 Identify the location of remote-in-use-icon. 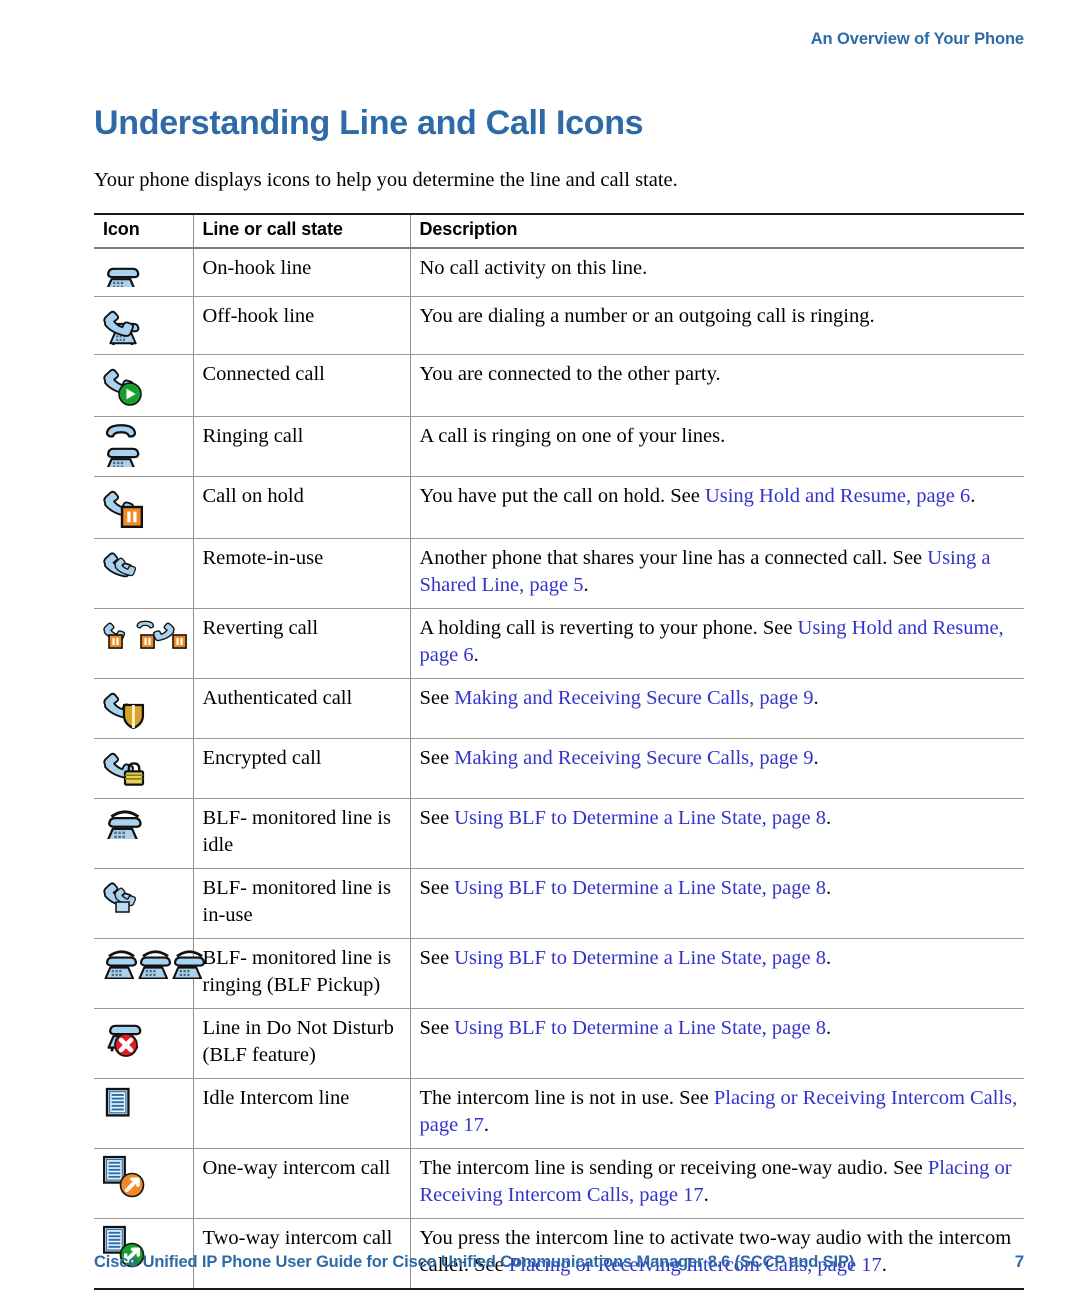
(125, 566).